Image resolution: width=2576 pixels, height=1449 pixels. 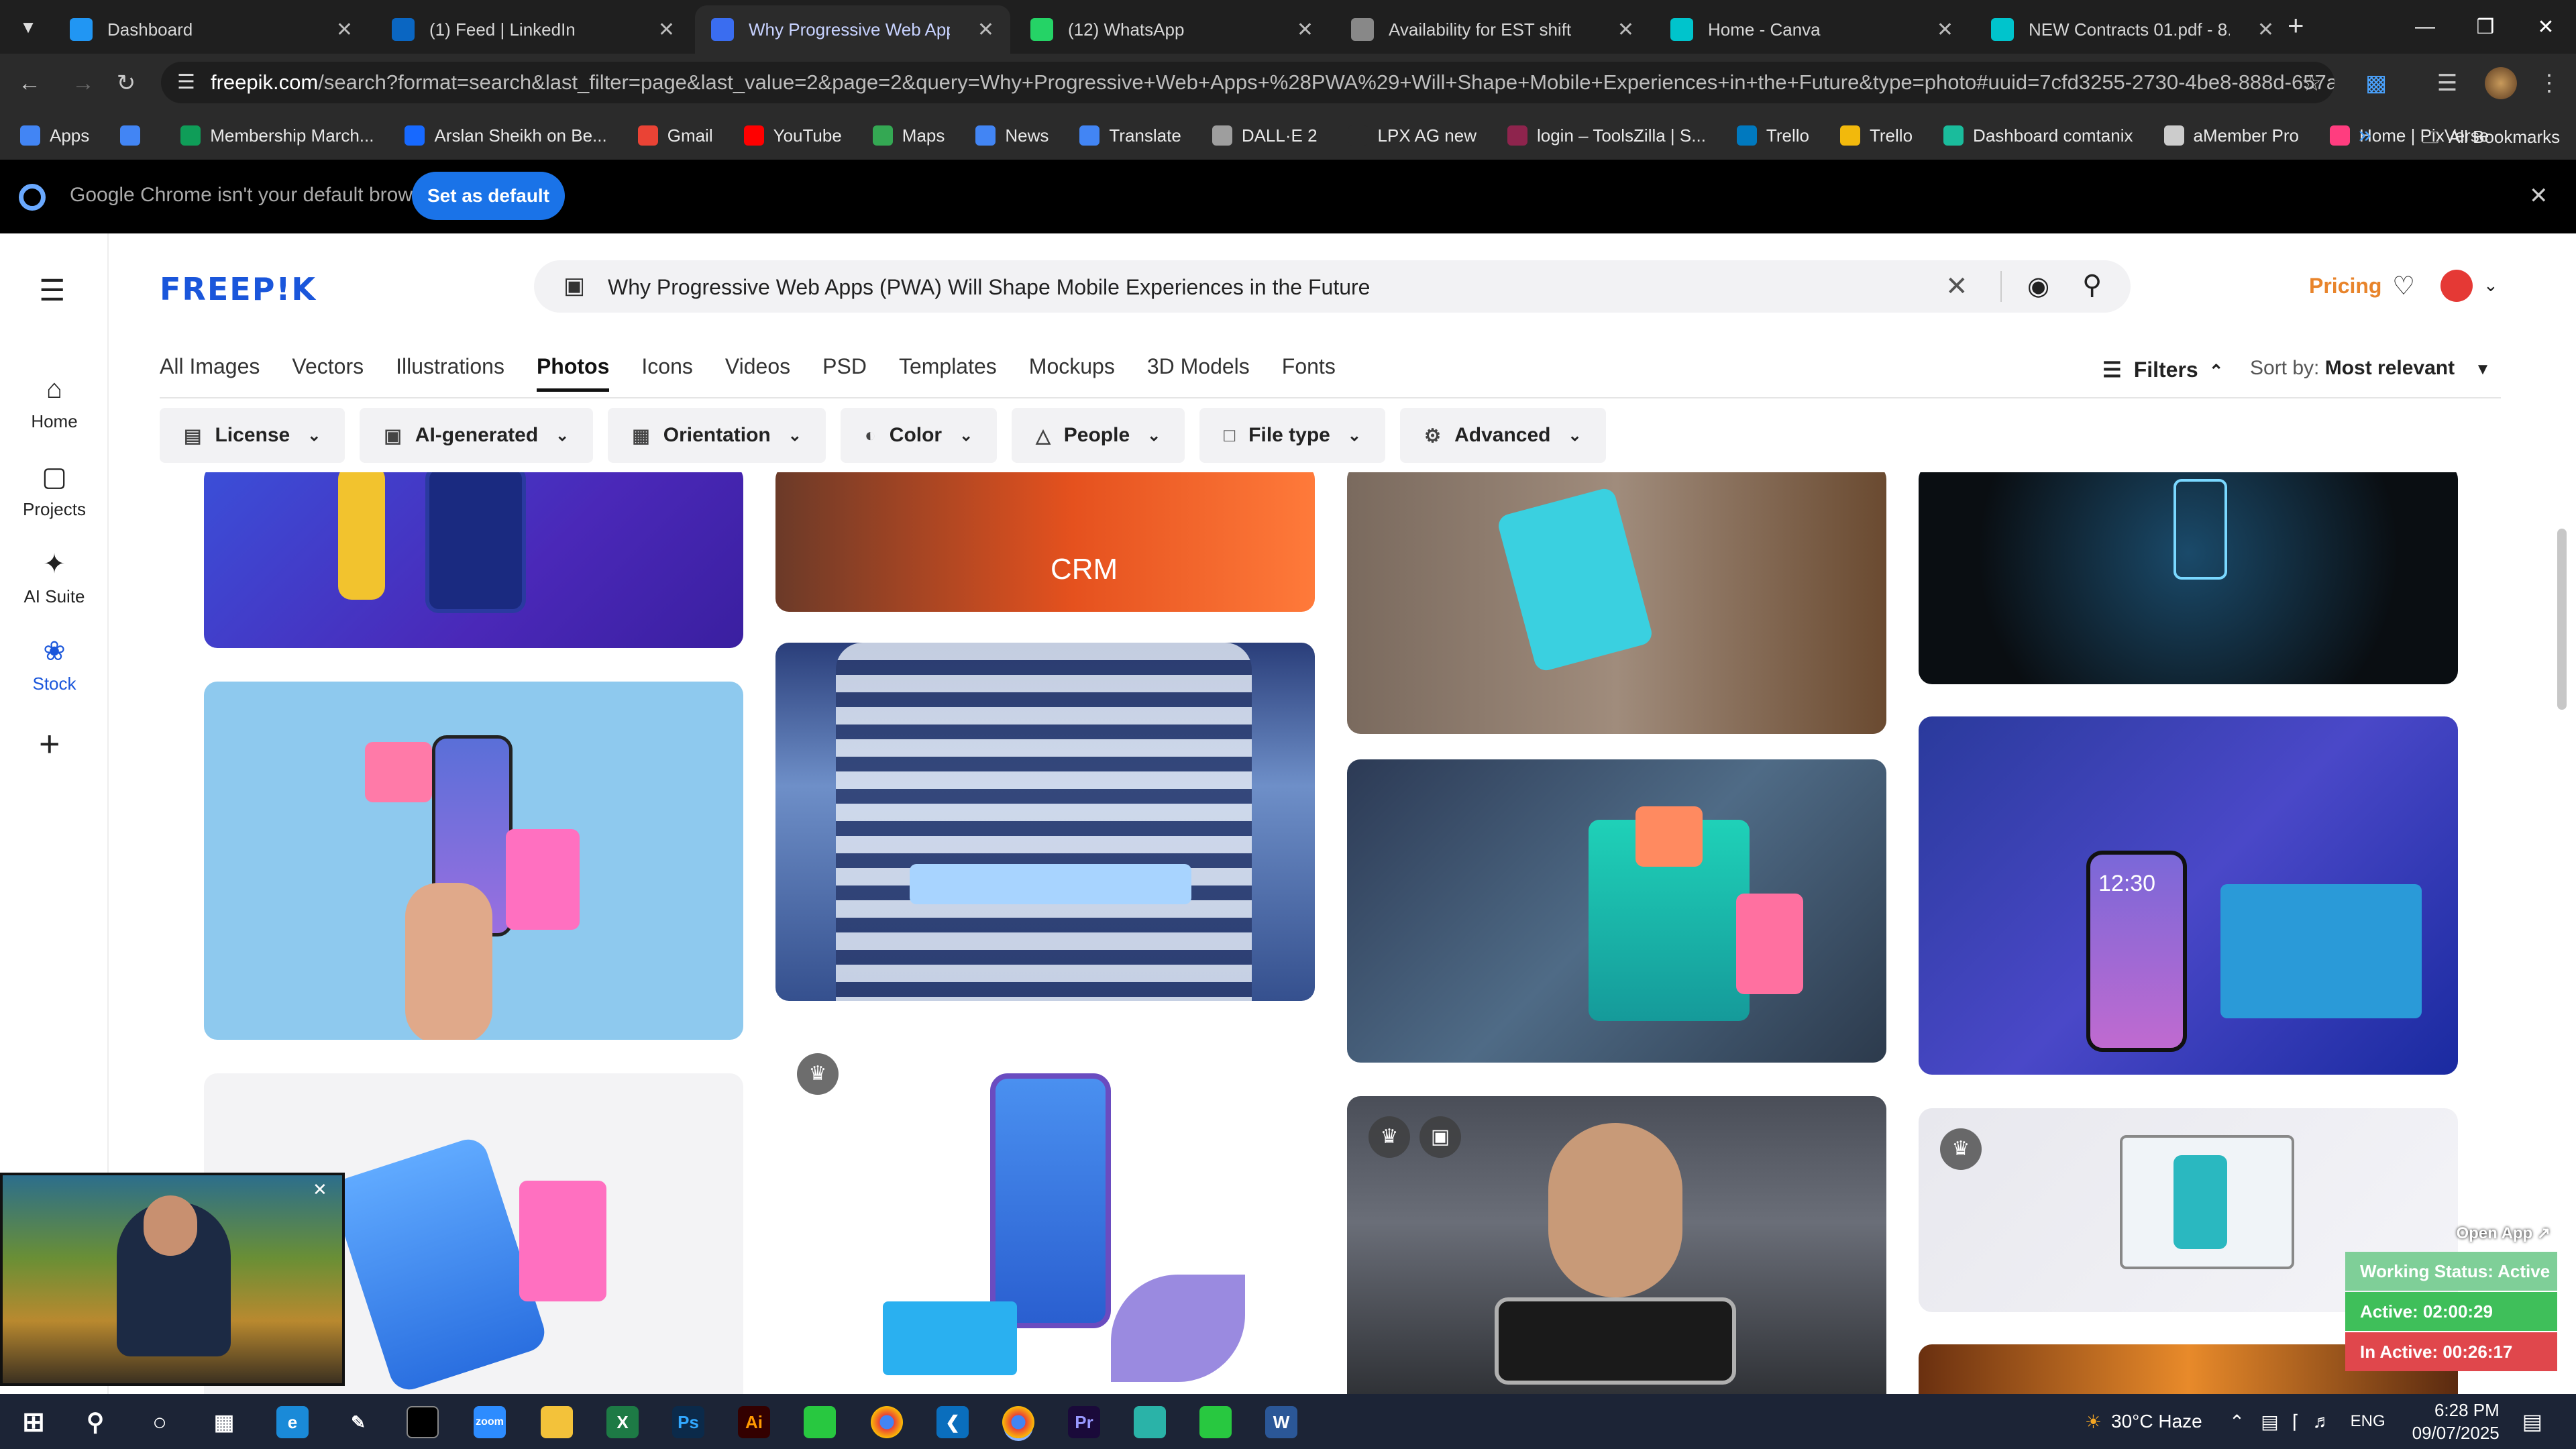 What do you see at coordinates (52, 291) in the screenshot?
I see `hamburger-menu-icon: ☰` at bounding box center [52, 291].